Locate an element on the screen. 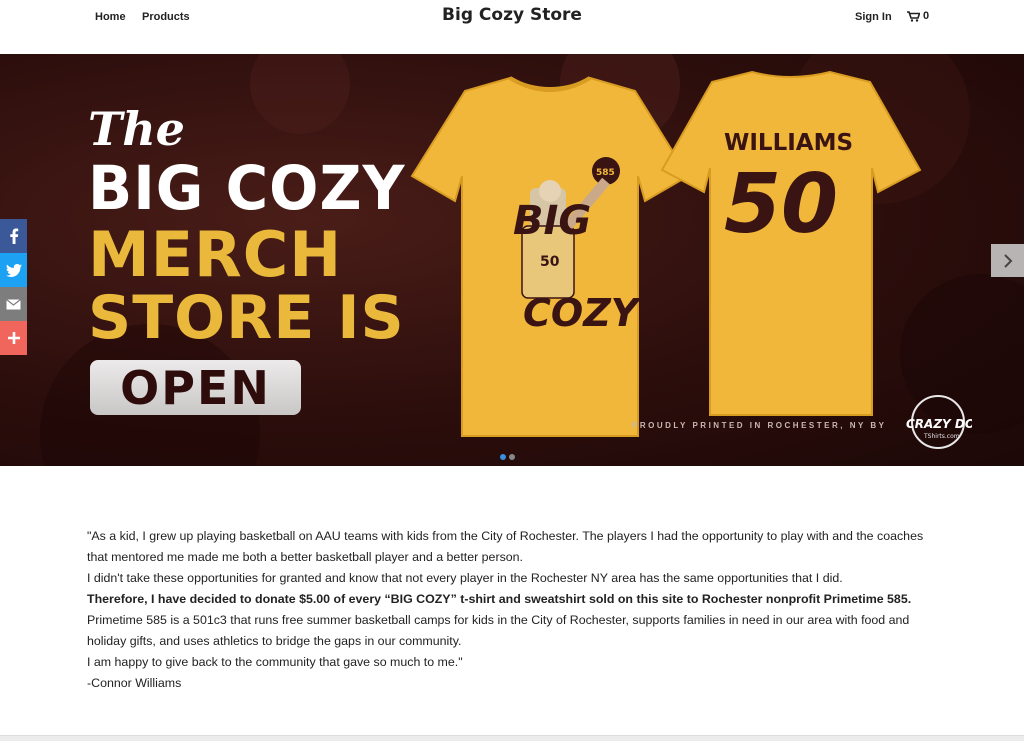  twitter-icon is located at coordinates (13, 270).